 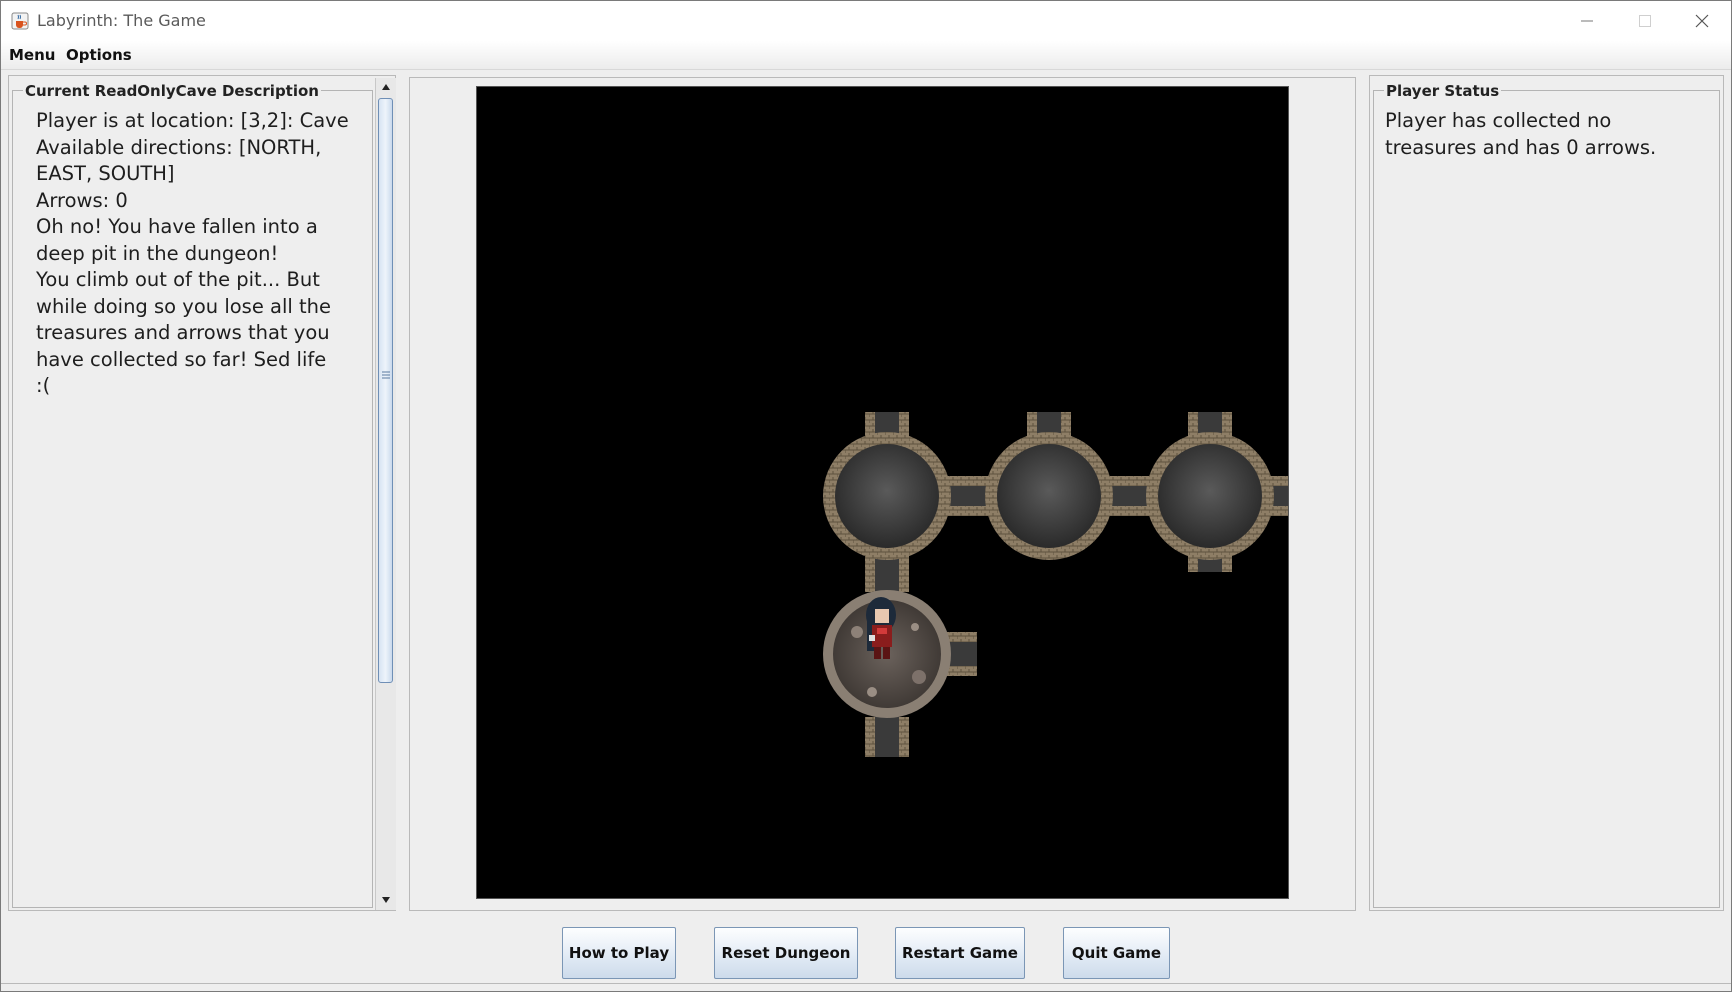 What do you see at coordinates (82, 200) in the screenshot?
I see `description-line: Arrows: 0` at bounding box center [82, 200].